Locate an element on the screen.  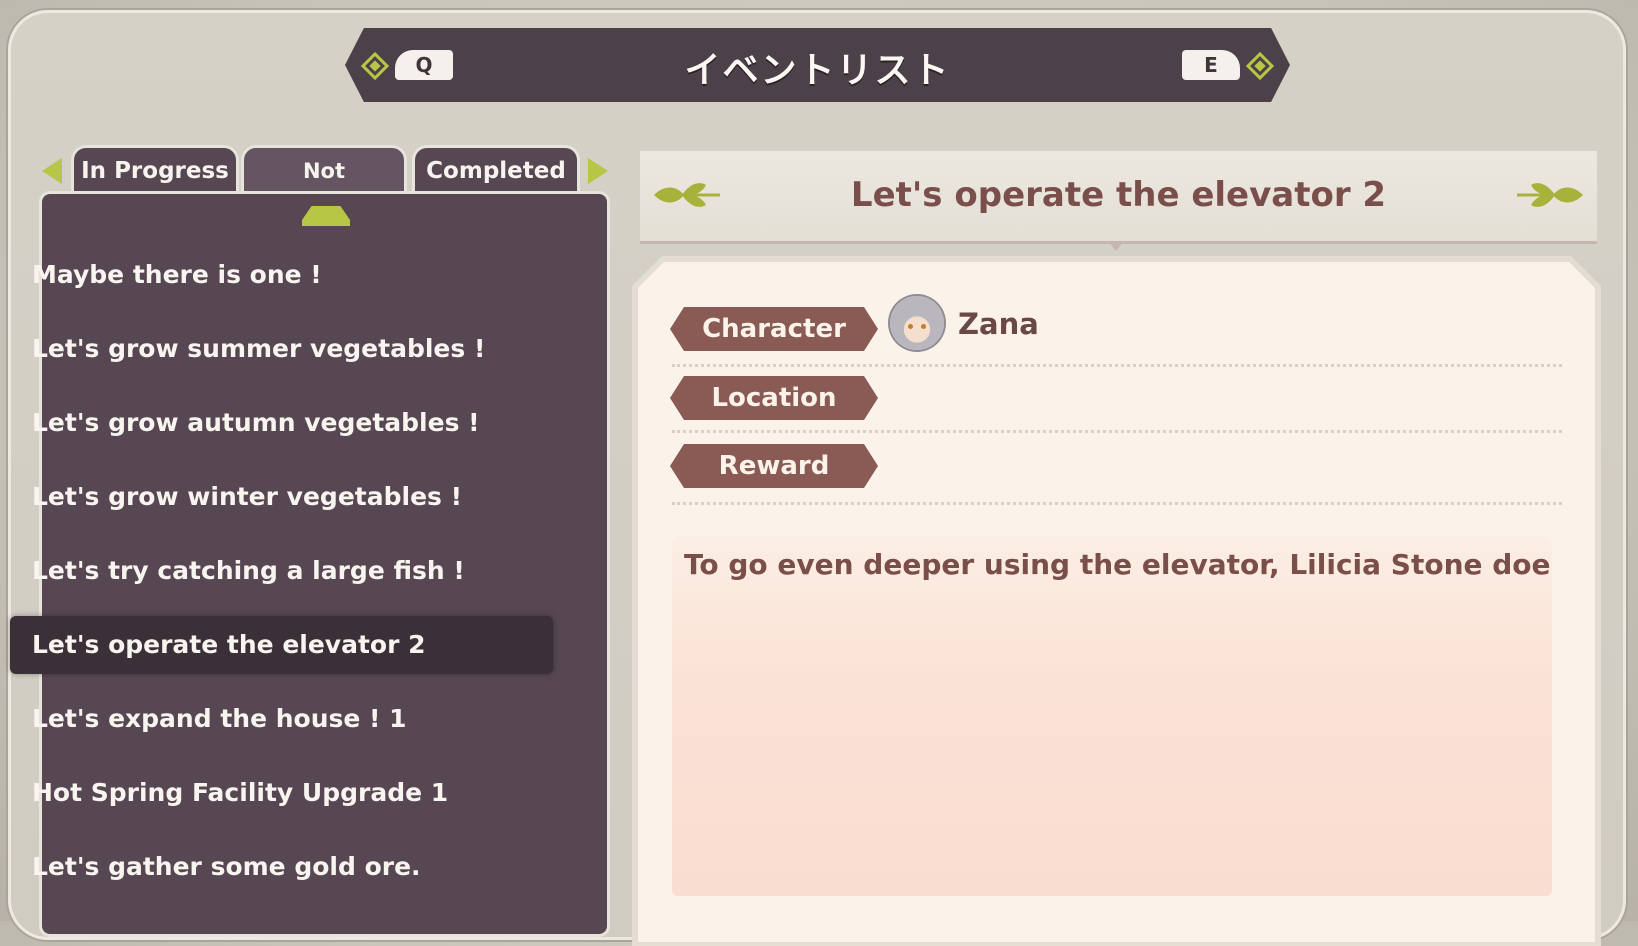
event-list-item: Let's grow autumn vegetables ! is located at coordinates (281, 423).